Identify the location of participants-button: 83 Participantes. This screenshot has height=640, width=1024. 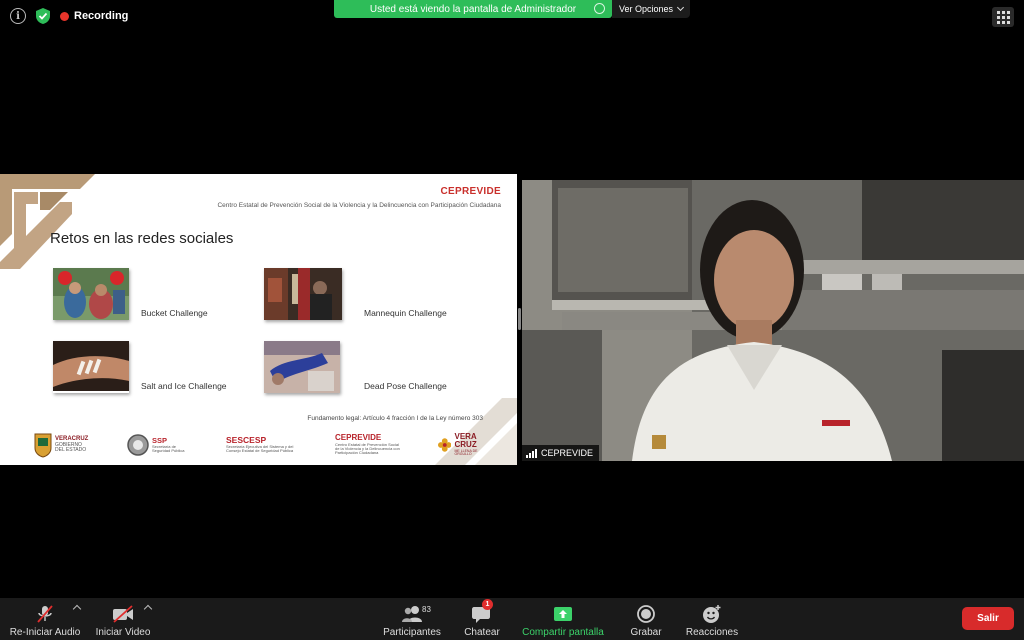
(412, 619).